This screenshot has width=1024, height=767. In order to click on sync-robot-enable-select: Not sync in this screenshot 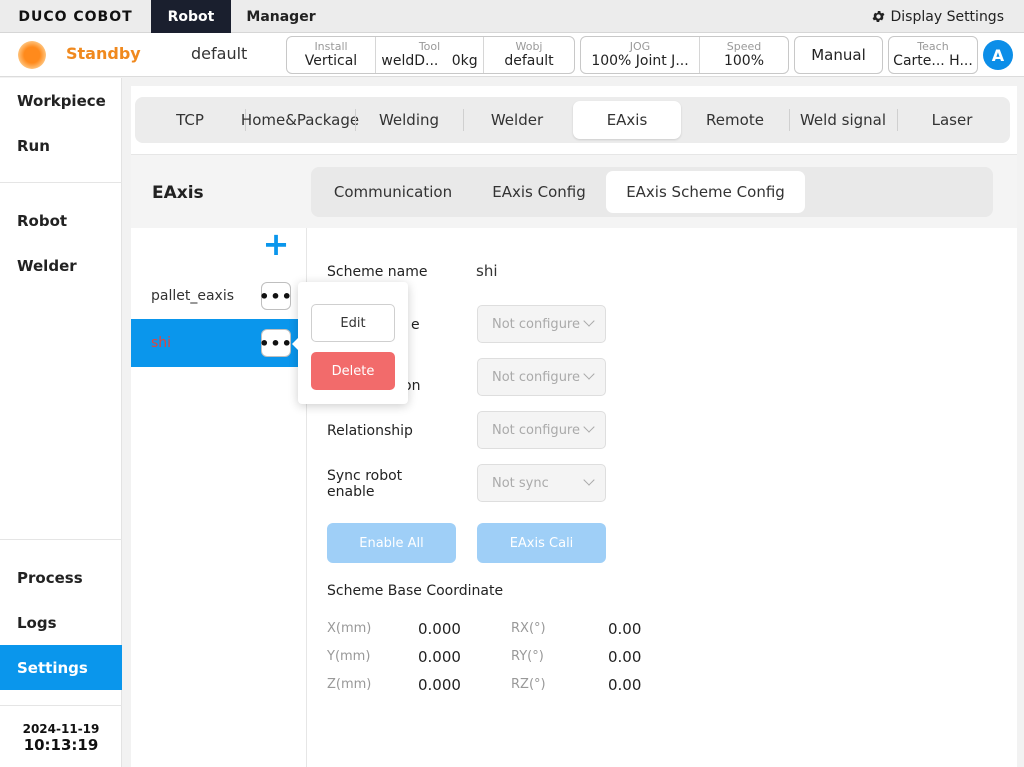, I will do `click(541, 483)`.